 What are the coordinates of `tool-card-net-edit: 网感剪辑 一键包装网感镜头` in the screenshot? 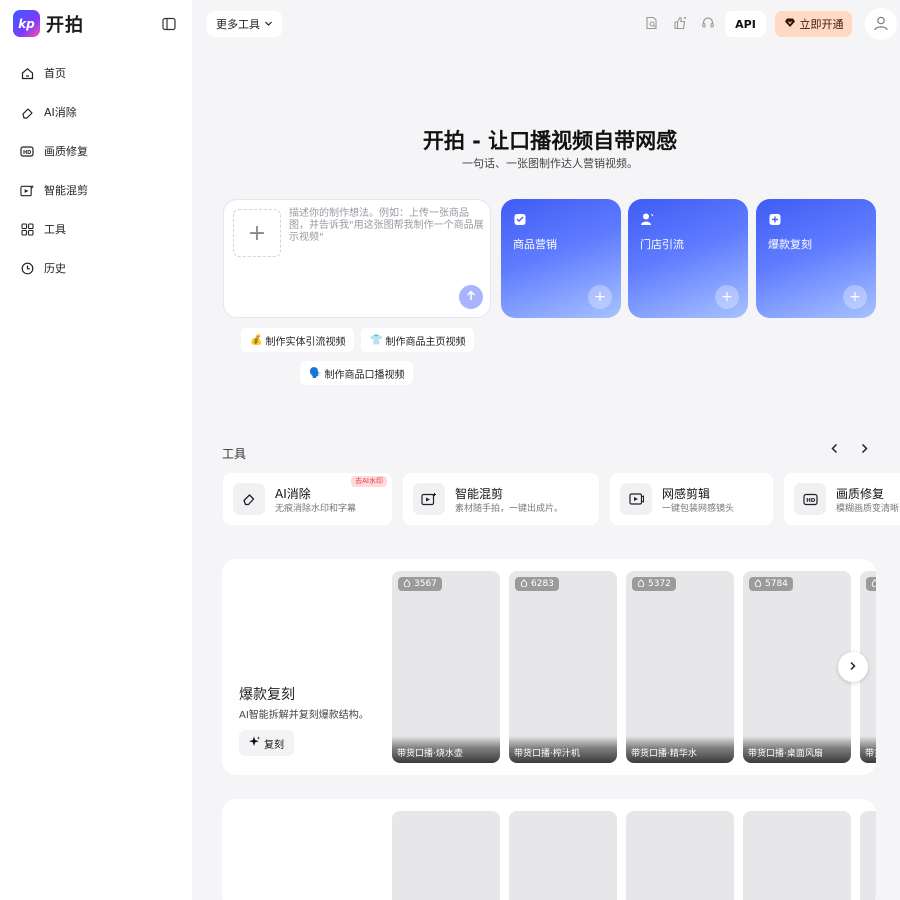 It's located at (691, 499).